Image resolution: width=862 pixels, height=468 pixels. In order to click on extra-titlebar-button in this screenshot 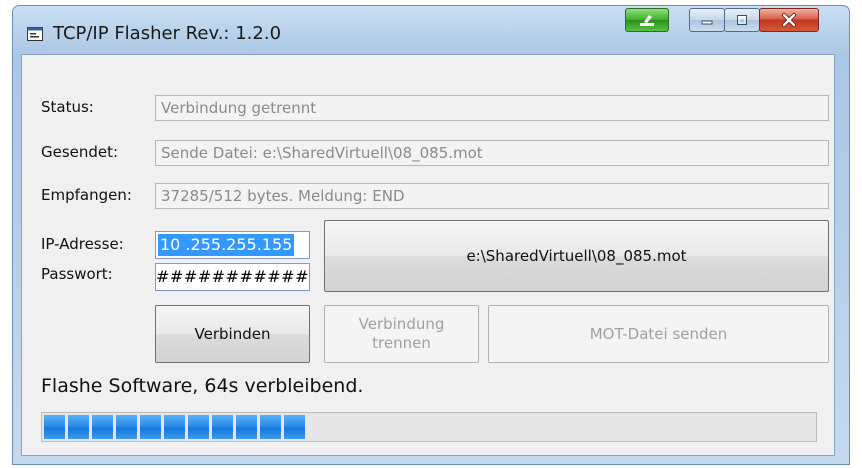, I will do `click(647, 20)`.